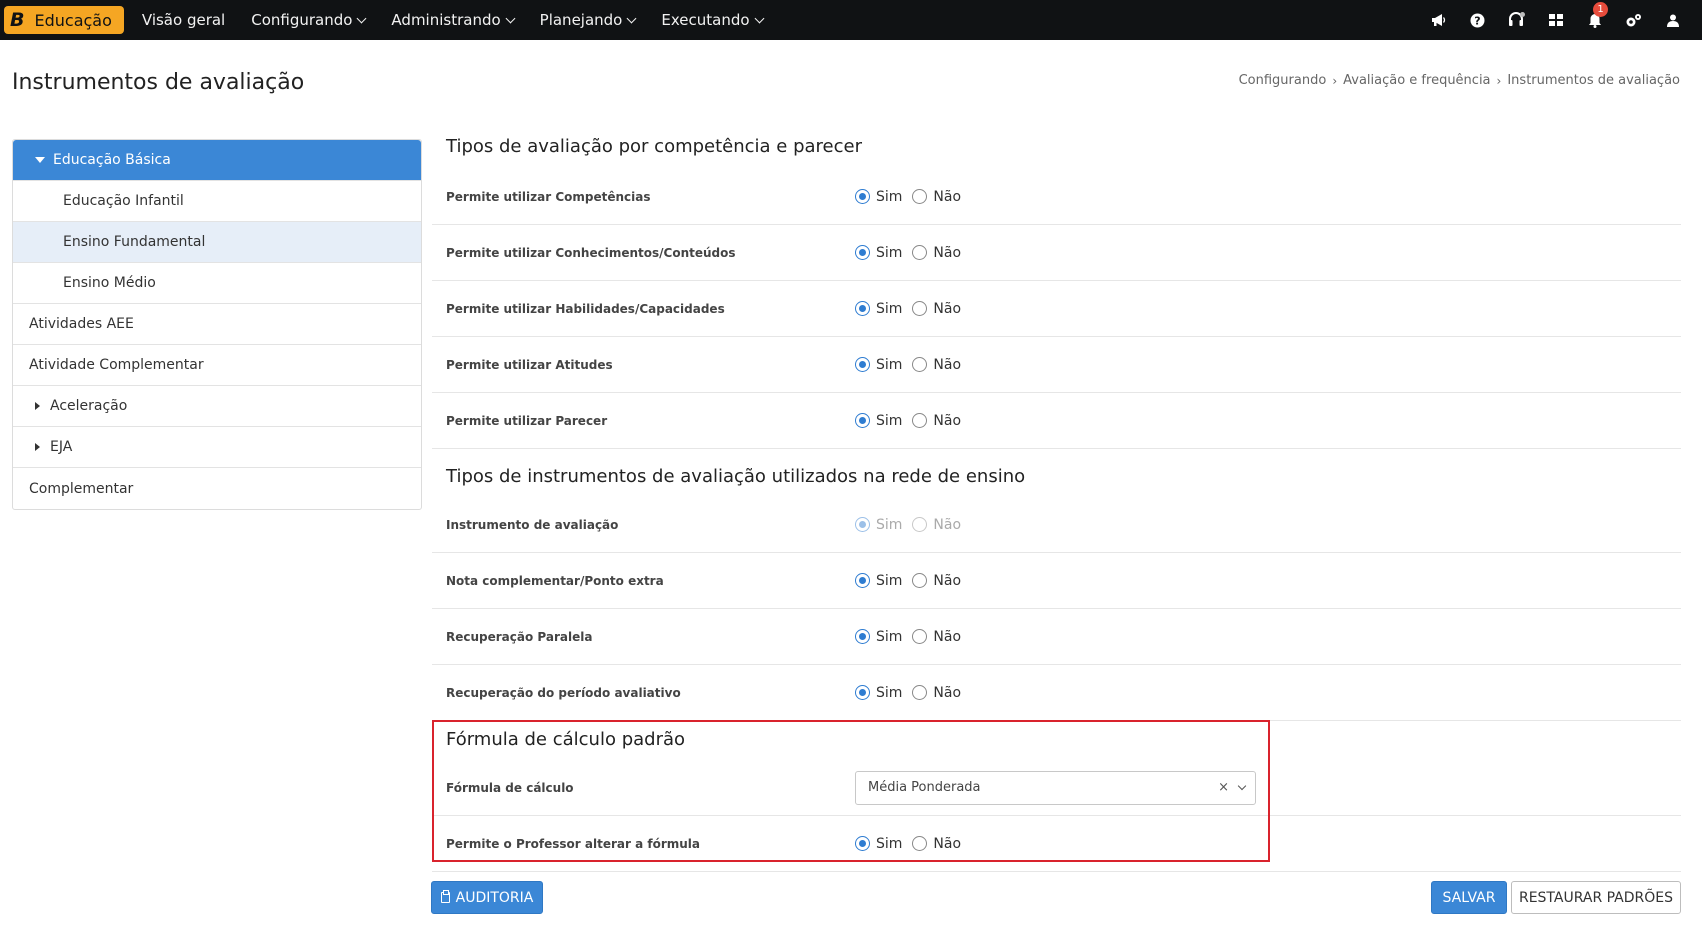 This screenshot has height=947, width=1702. I want to click on nav-label: Administrando, so click(446, 20).